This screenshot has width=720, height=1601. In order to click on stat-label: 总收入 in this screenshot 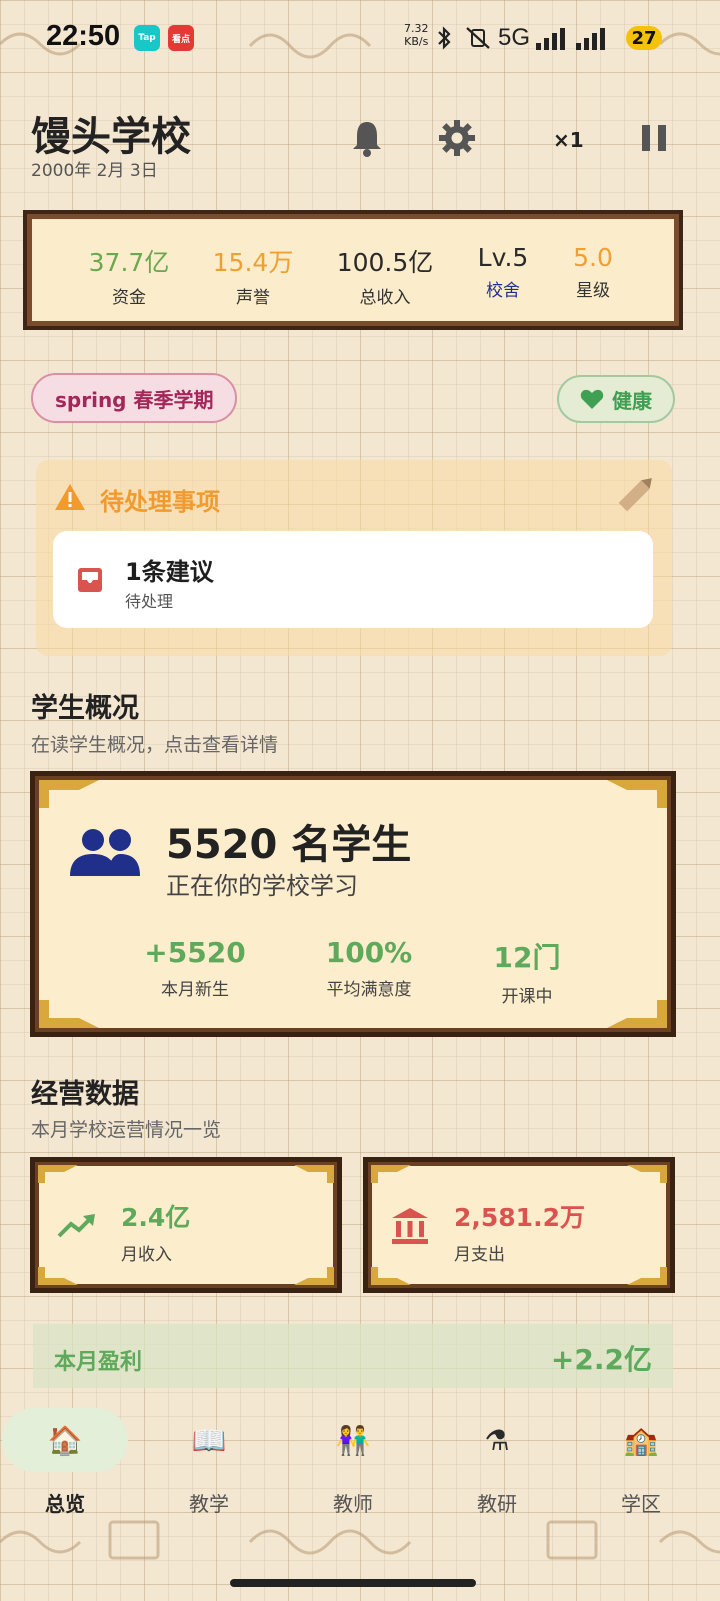, I will do `click(385, 298)`.